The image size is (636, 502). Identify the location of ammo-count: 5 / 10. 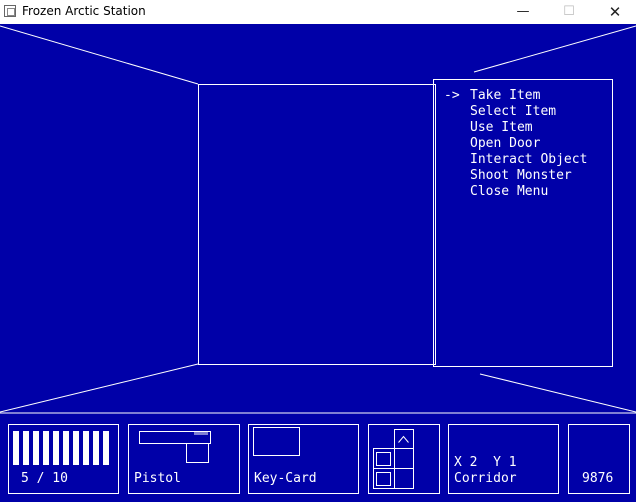
(44, 478).